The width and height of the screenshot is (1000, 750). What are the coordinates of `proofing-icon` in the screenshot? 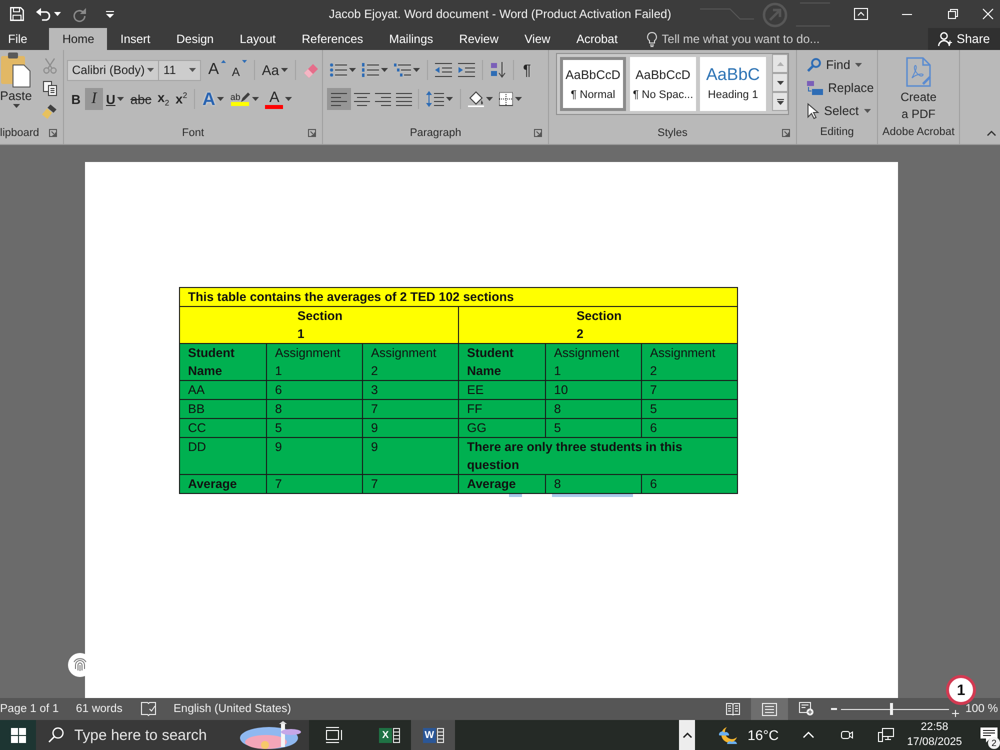 It's located at (148, 709).